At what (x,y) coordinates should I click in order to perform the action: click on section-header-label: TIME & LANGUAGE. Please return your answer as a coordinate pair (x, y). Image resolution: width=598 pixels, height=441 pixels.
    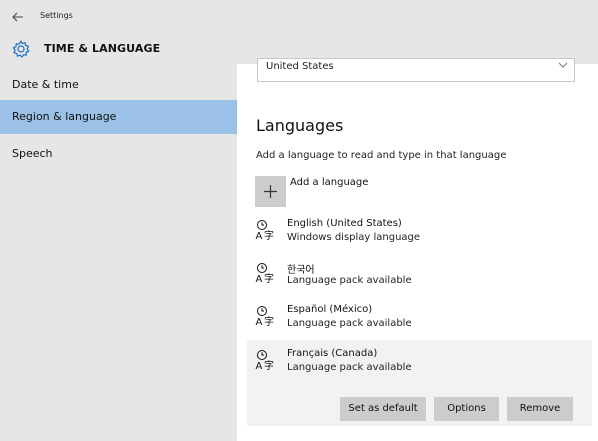
    Looking at the image, I should click on (102, 48).